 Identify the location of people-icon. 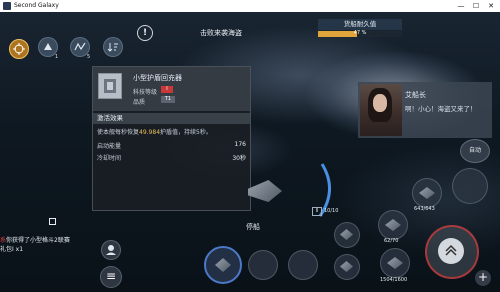
(111, 250).